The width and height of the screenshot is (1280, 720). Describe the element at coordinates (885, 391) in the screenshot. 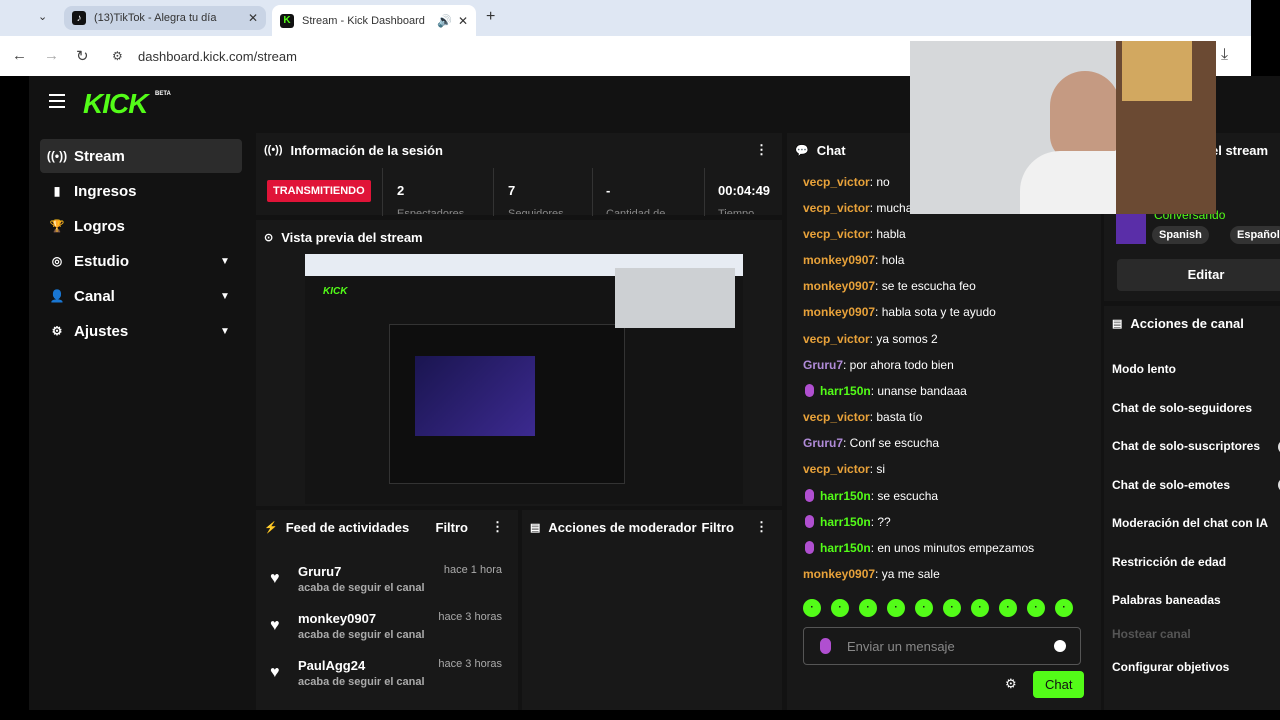

I see `chat-message: harr150n: unanse bandaaa` at that location.